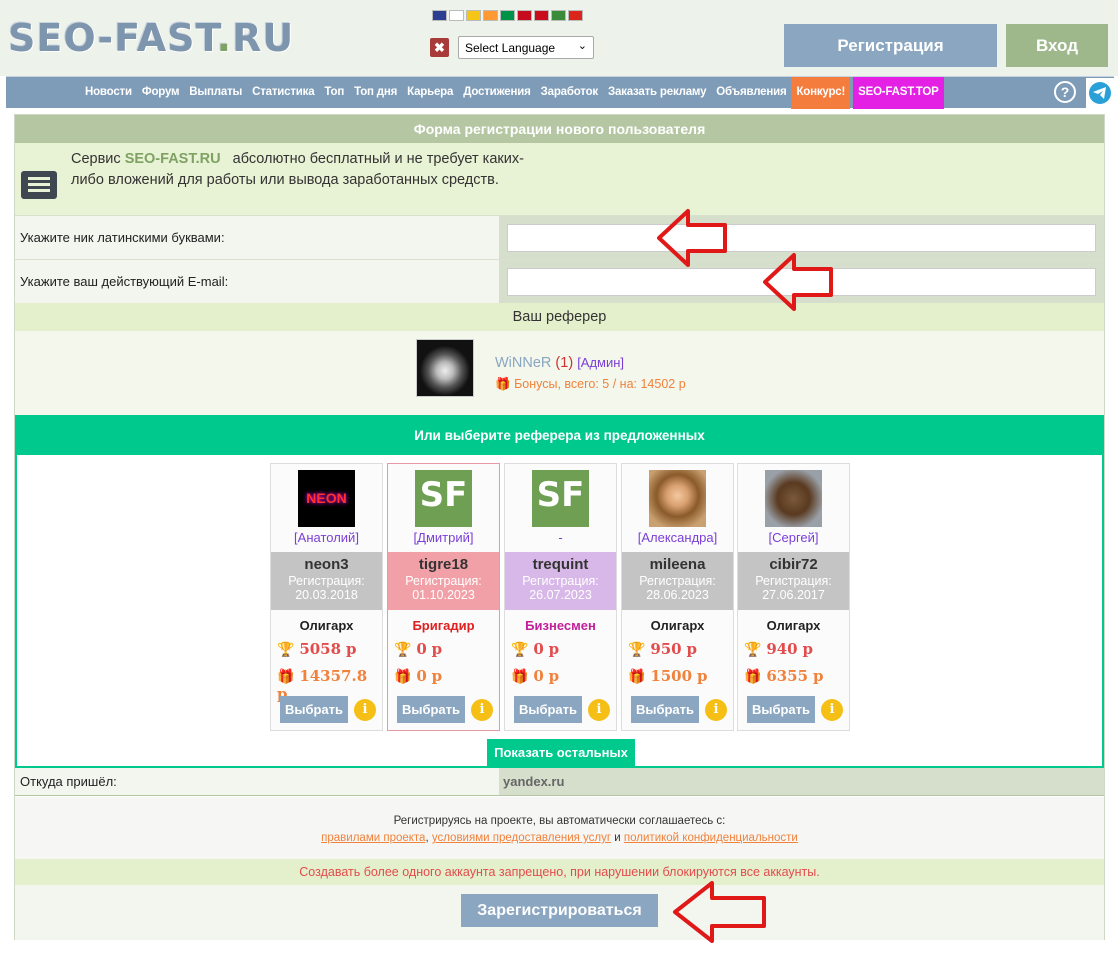 The width and height of the screenshot is (1118, 954). I want to click on submit-area: Зарегистрироваться, so click(559, 912).